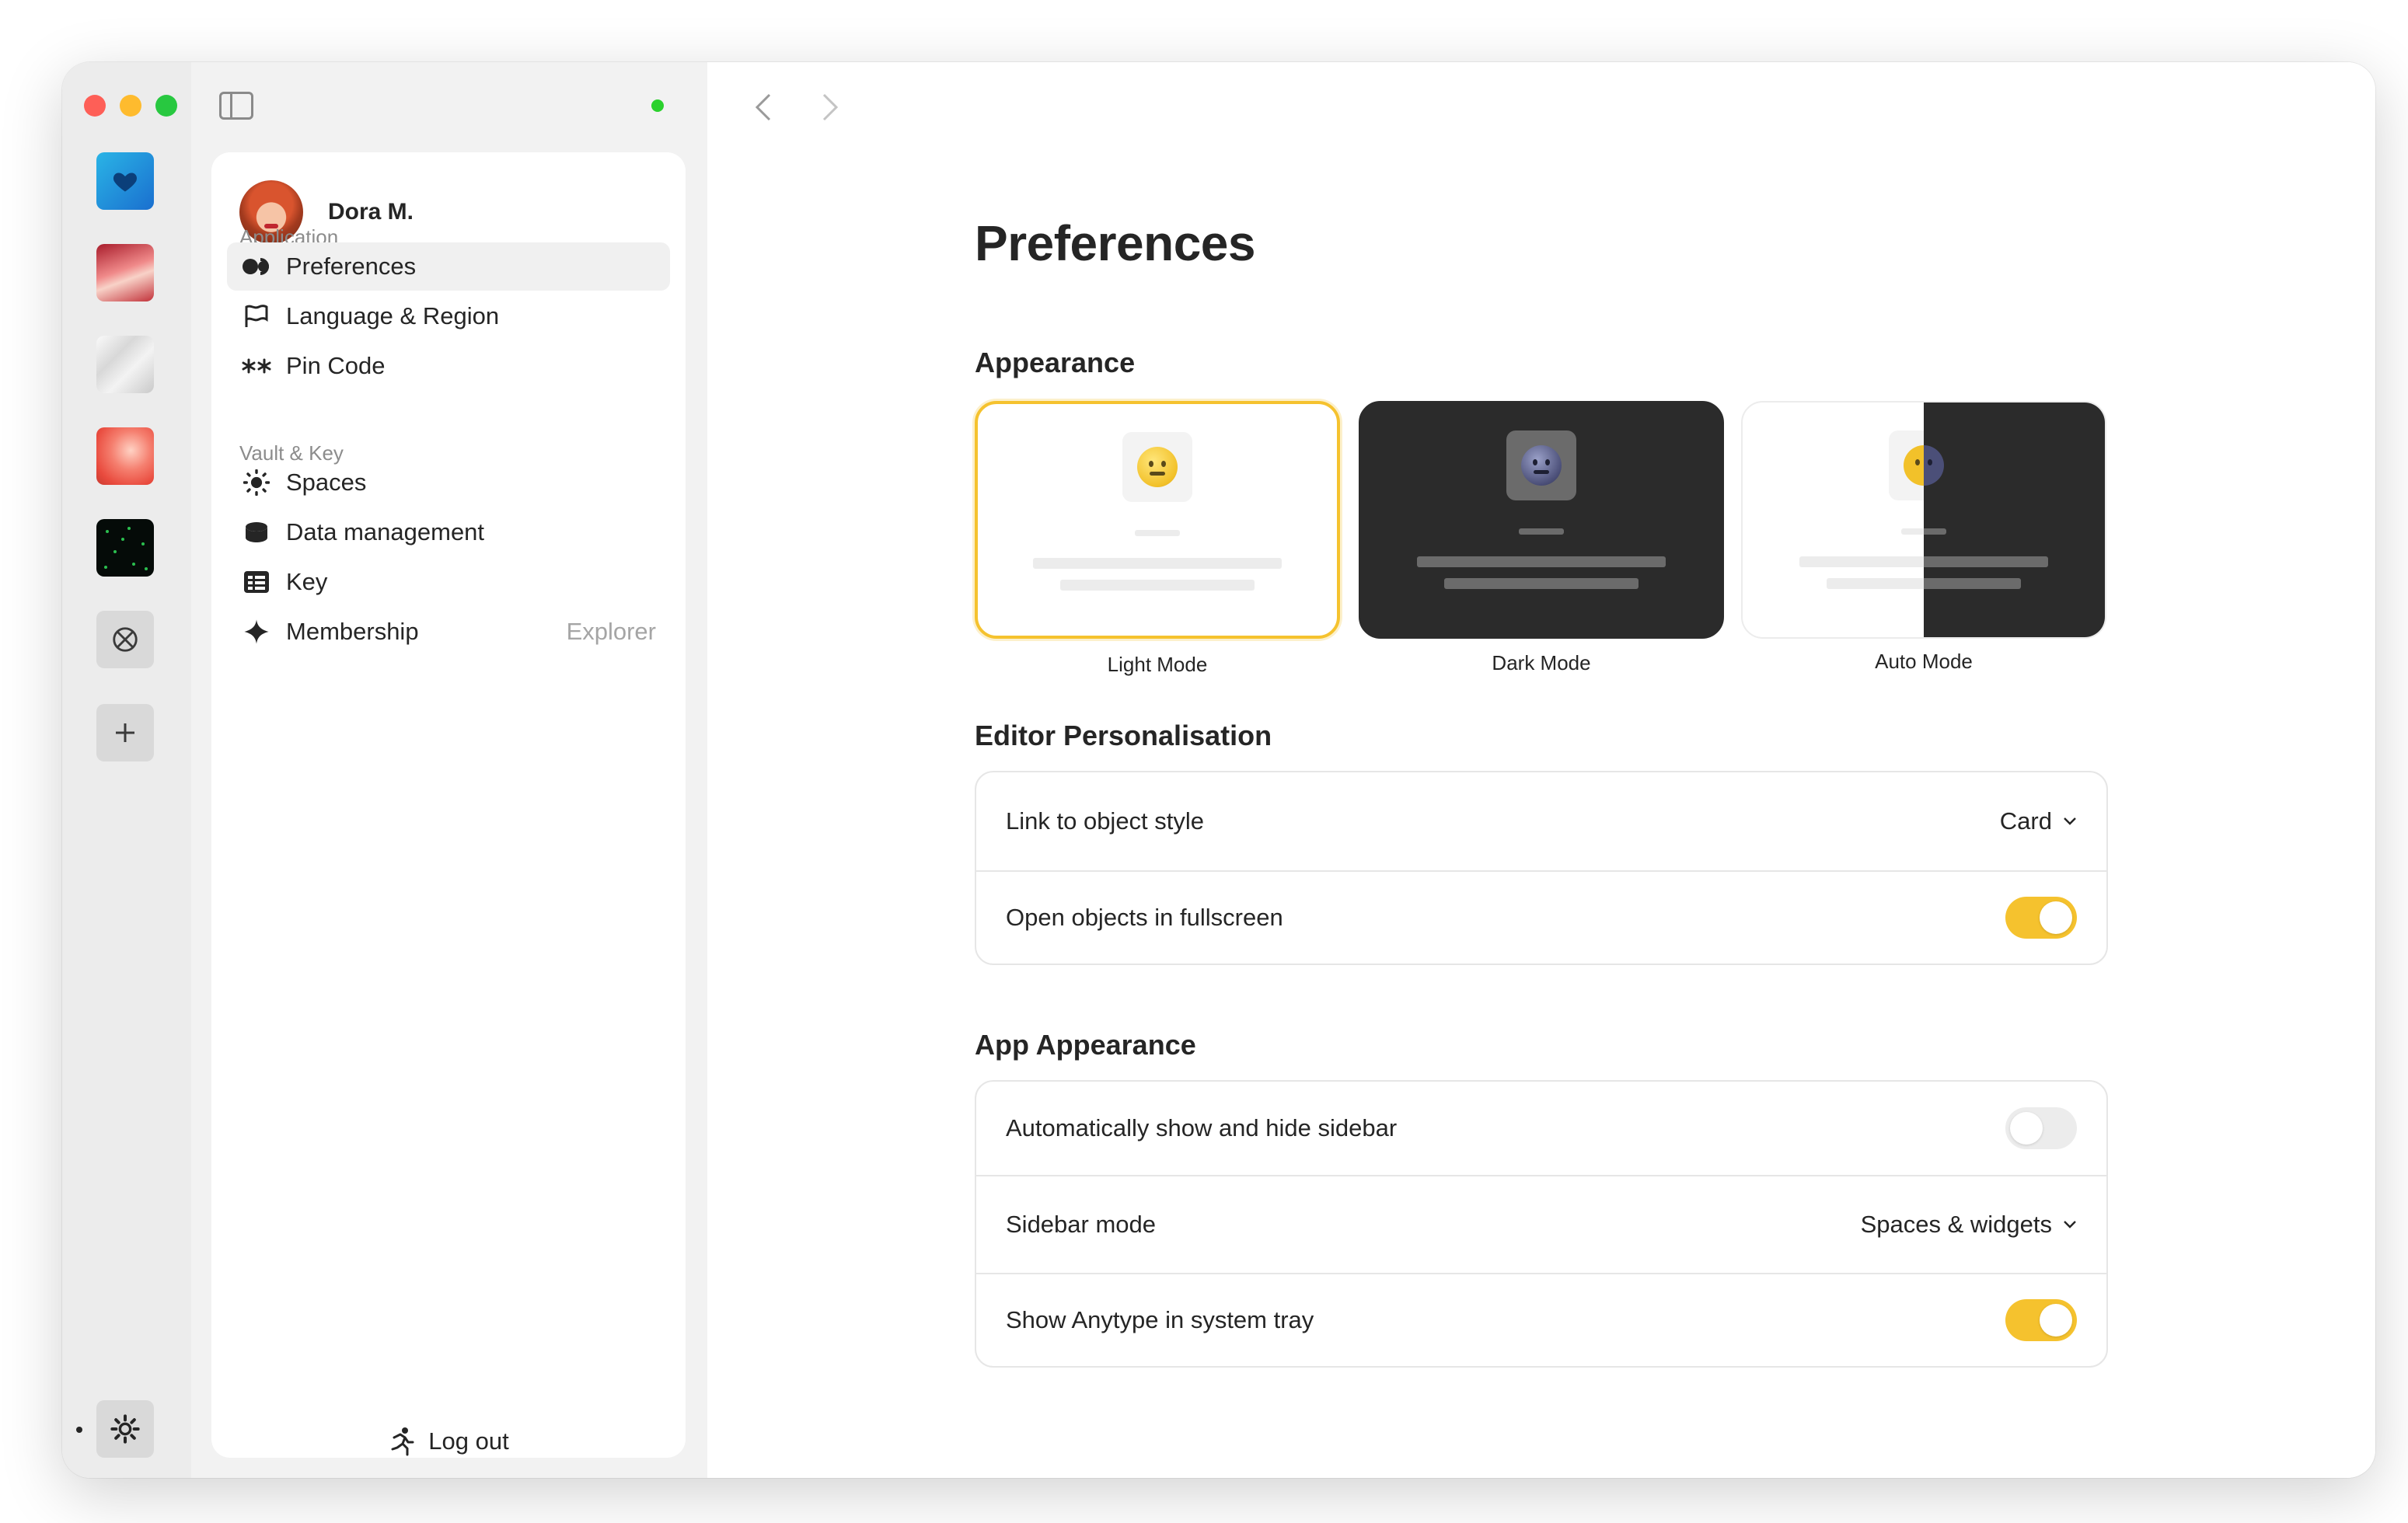 Image resolution: width=2408 pixels, height=1523 pixels. Describe the element at coordinates (1144, 918) in the screenshot. I see `row-label: Open objects in fullscreen` at that location.